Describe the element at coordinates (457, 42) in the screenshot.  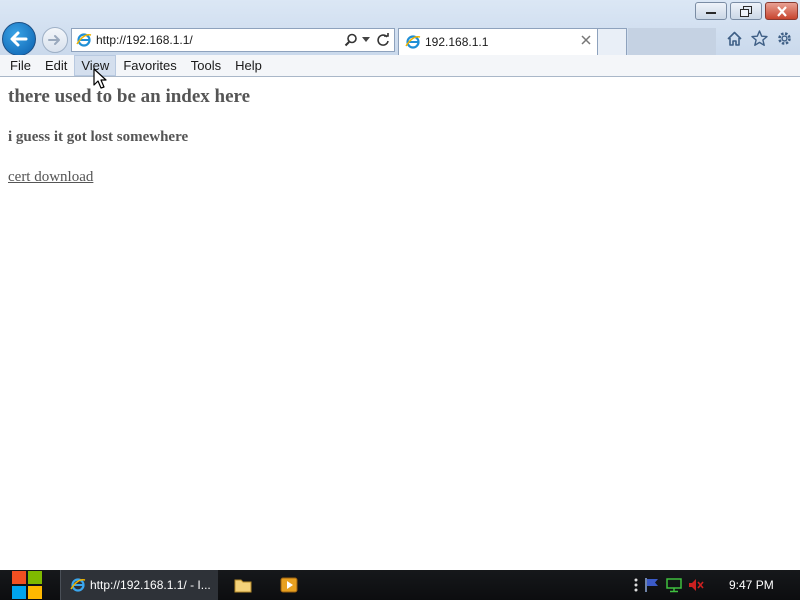
I see `tab-title: 192.168.1.1` at that location.